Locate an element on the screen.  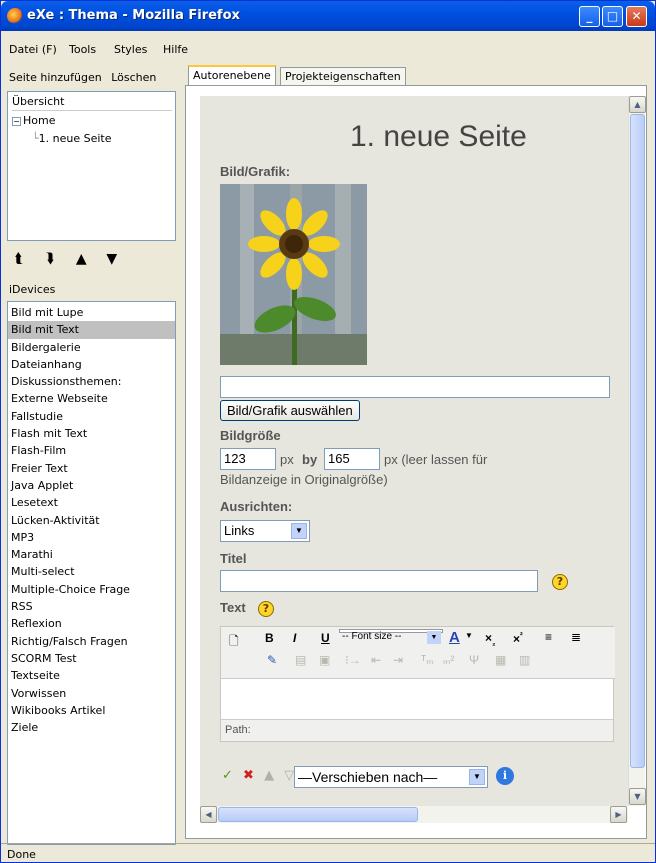
idevice-item: Dateianhang is located at coordinates (91, 364).